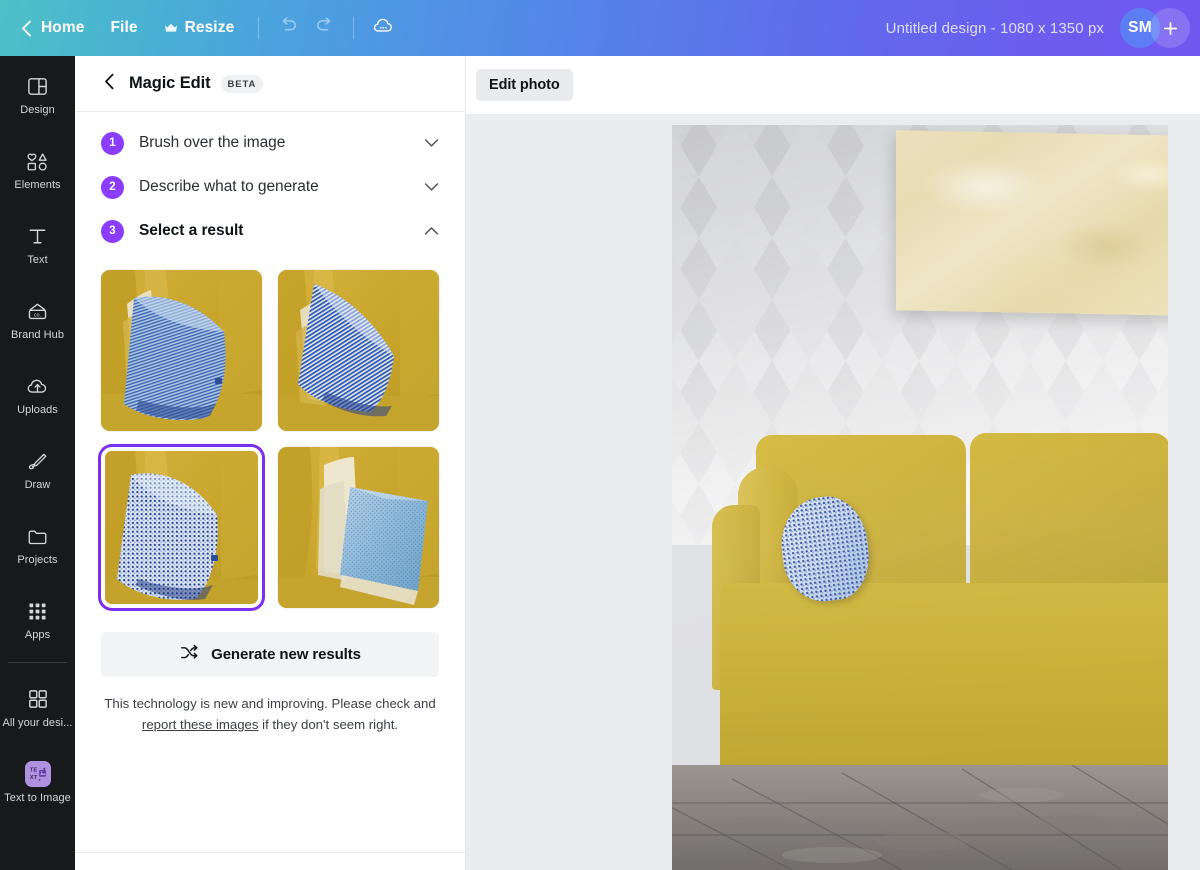 The image size is (1200, 870). I want to click on results-grid, so click(270, 439).